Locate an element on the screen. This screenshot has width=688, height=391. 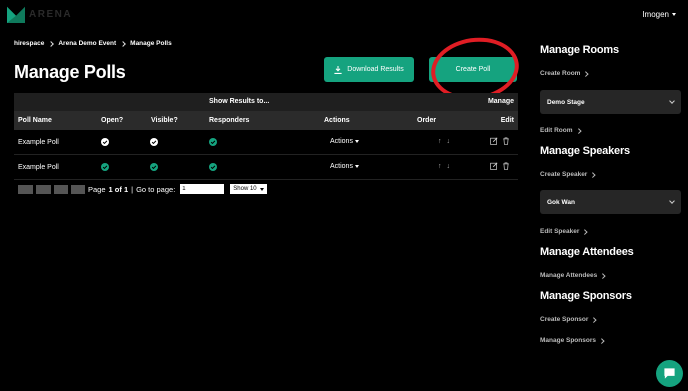
column-header: Order is located at coordinates (427, 120).